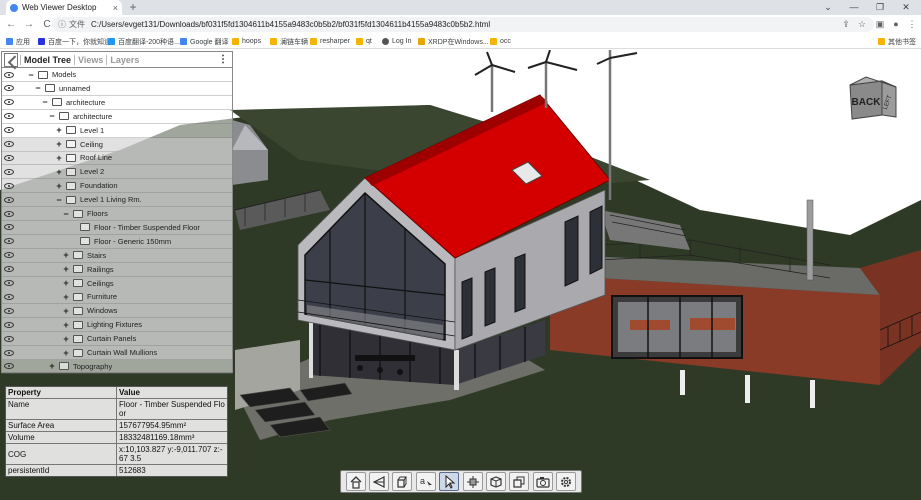 This screenshot has height=500, width=921. What do you see at coordinates (566, 481) in the screenshot?
I see `settings-button` at bounding box center [566, 481].